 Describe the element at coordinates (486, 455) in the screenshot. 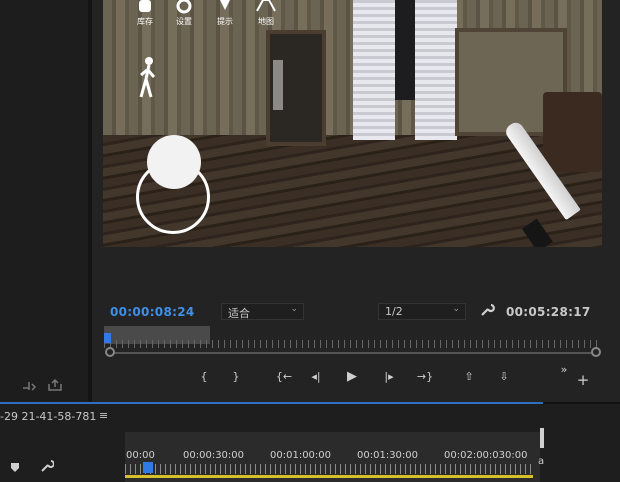

I see `time-ruler-label: 00:02:00:030:00` at that location.